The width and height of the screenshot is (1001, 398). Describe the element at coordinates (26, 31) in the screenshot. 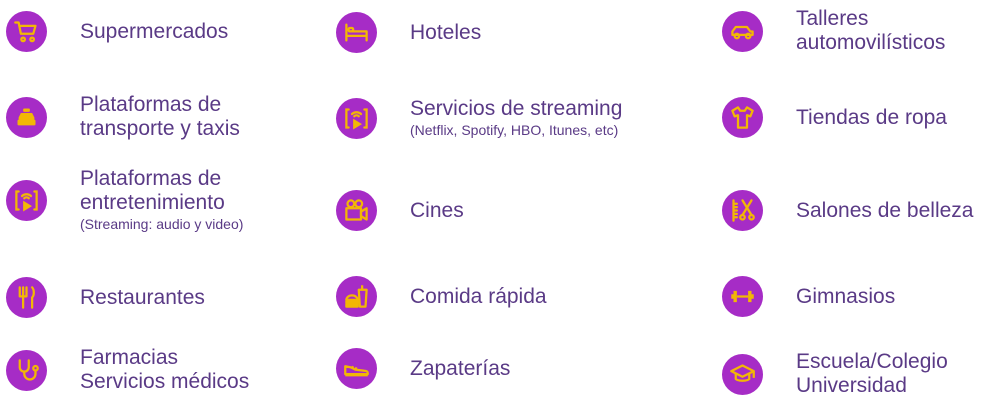

I see `shopping-cart-icon` at that location.